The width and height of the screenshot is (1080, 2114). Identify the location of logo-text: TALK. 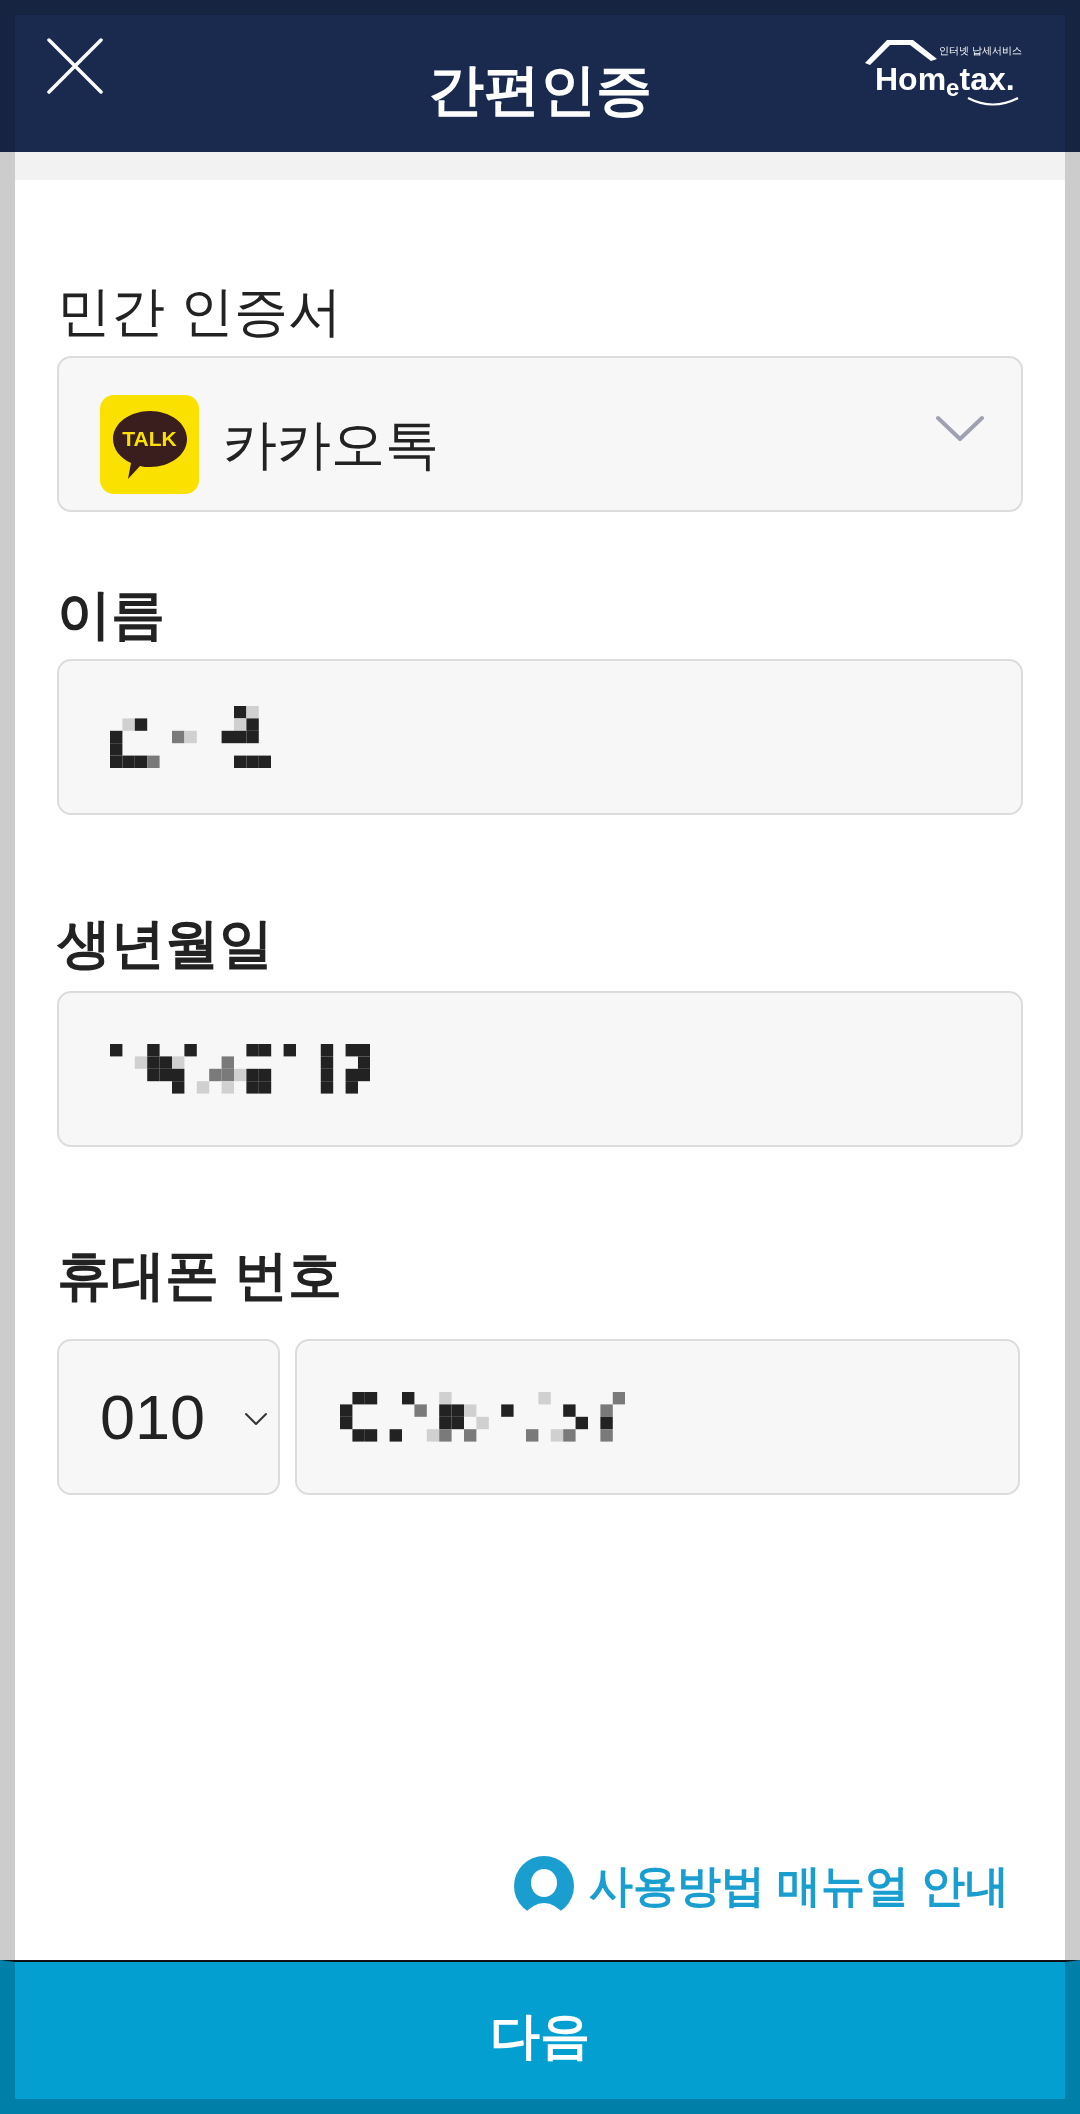
(149, 438).